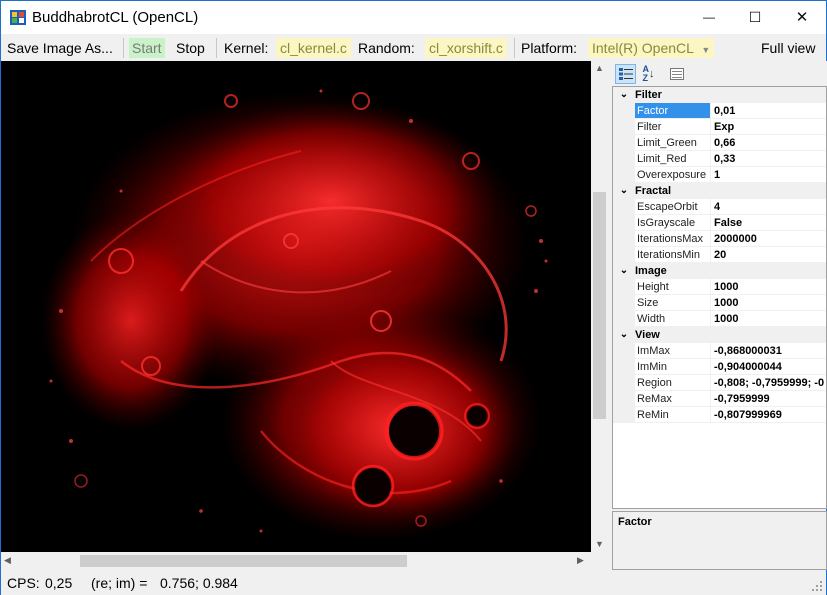  What do you see at coordinates (190, 48) in the screenshot?
I see `stop-button: Stop` at bounding box center [190, 48].